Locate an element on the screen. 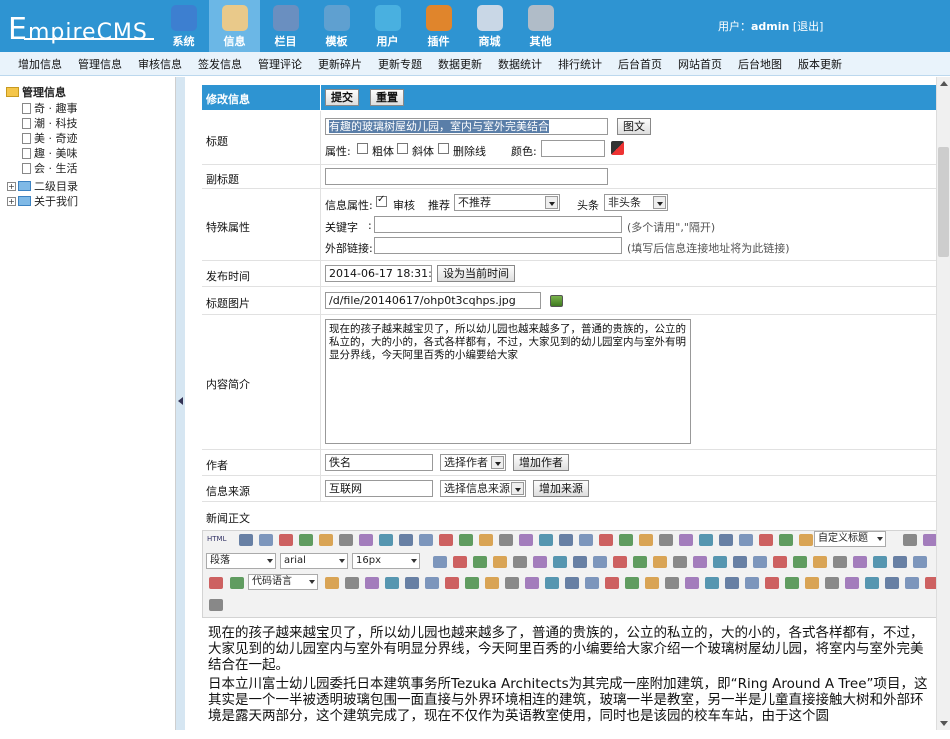 The height and width of the screenshot is (739, 950). scroll-thumb is located at coordinates (943, 202).